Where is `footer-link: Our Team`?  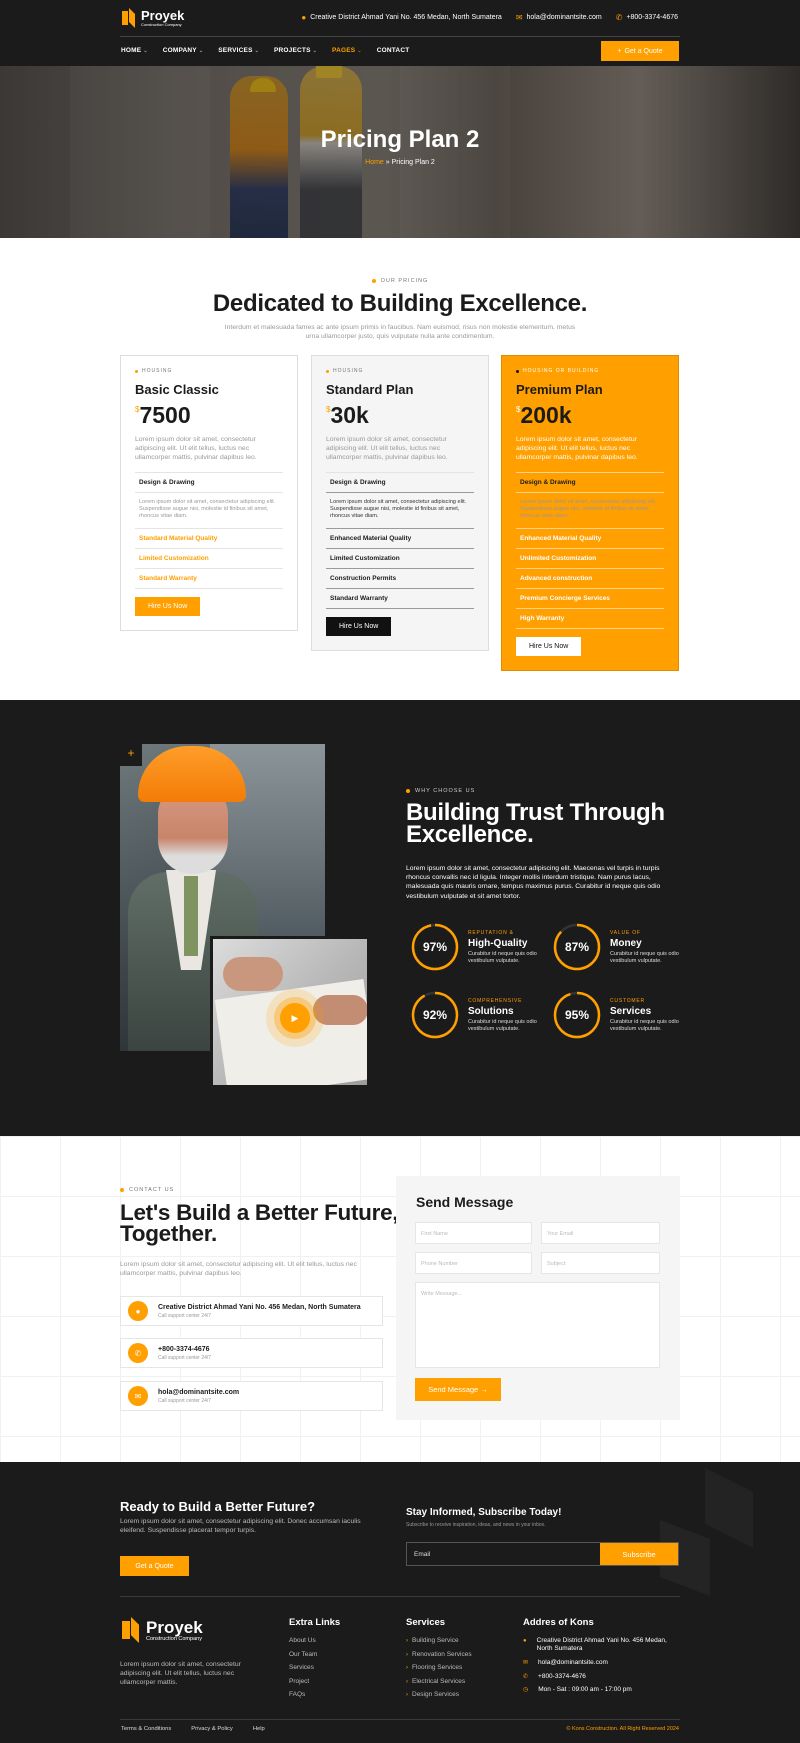 footer-link: Our Team is located at coordinates (314, 1658).